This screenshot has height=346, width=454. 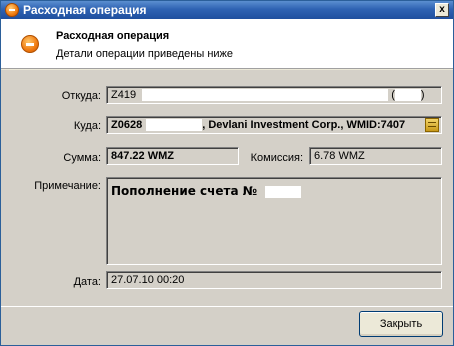 I want to click on amount-field: 847.22 WMZ, so click(x=172, y=156).